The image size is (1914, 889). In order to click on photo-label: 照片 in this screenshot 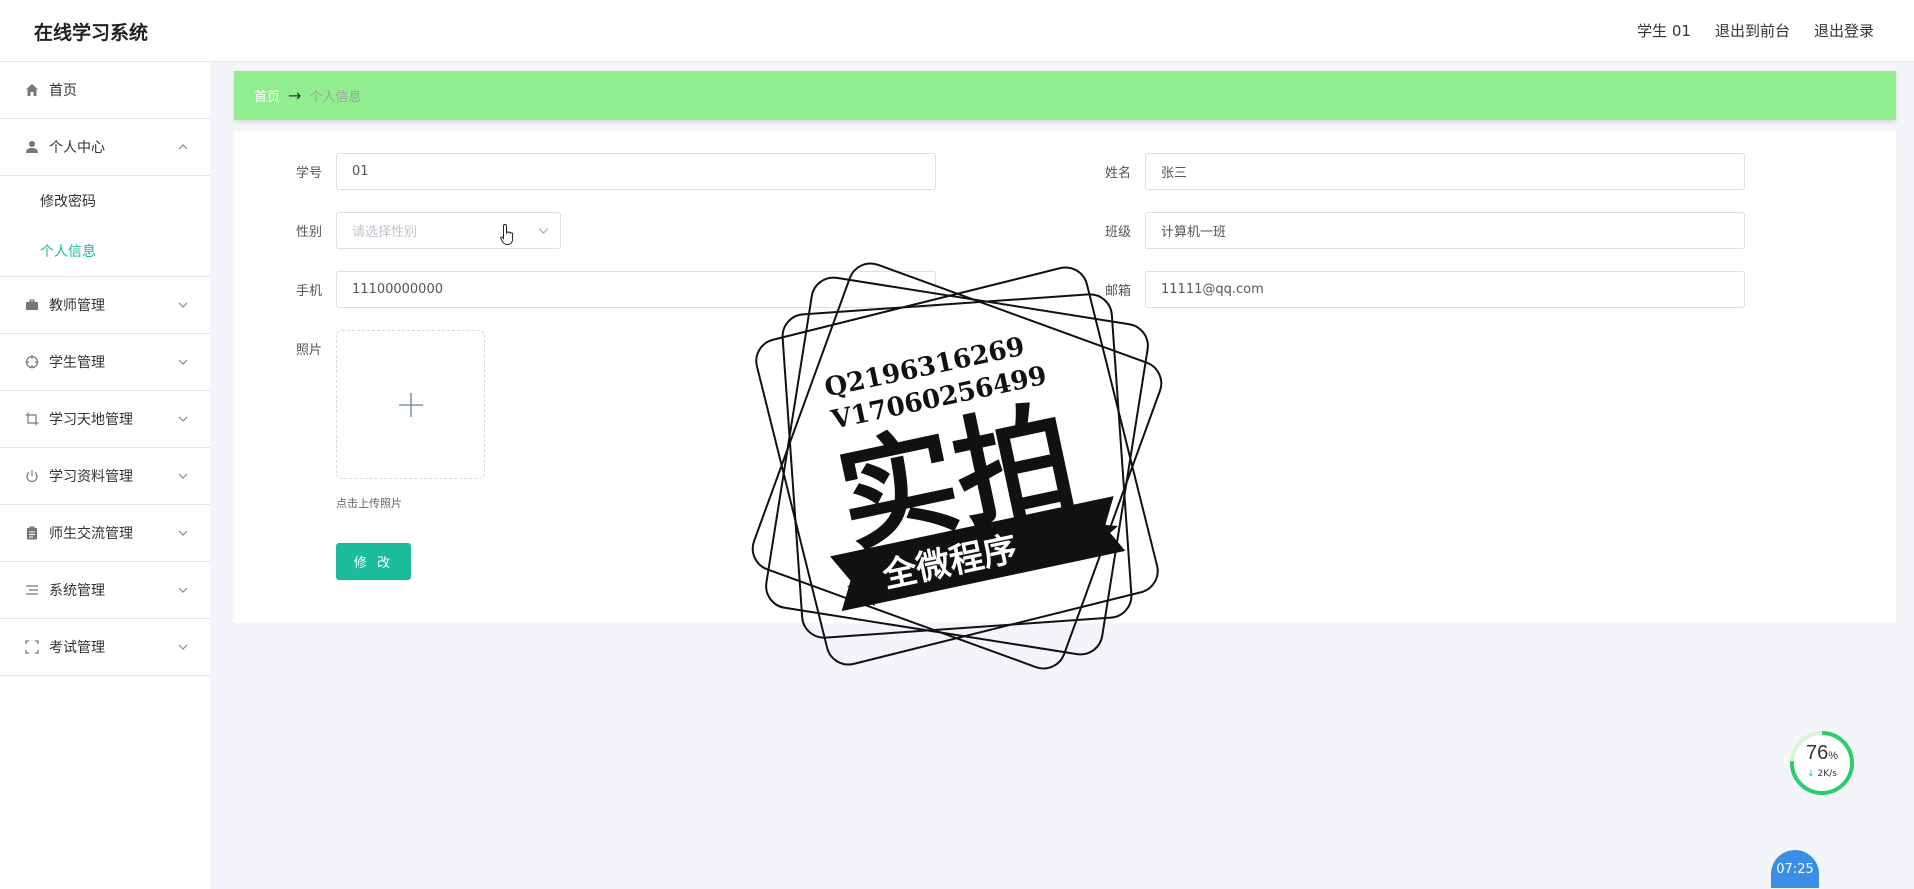, I will do `click(309, 350)`.